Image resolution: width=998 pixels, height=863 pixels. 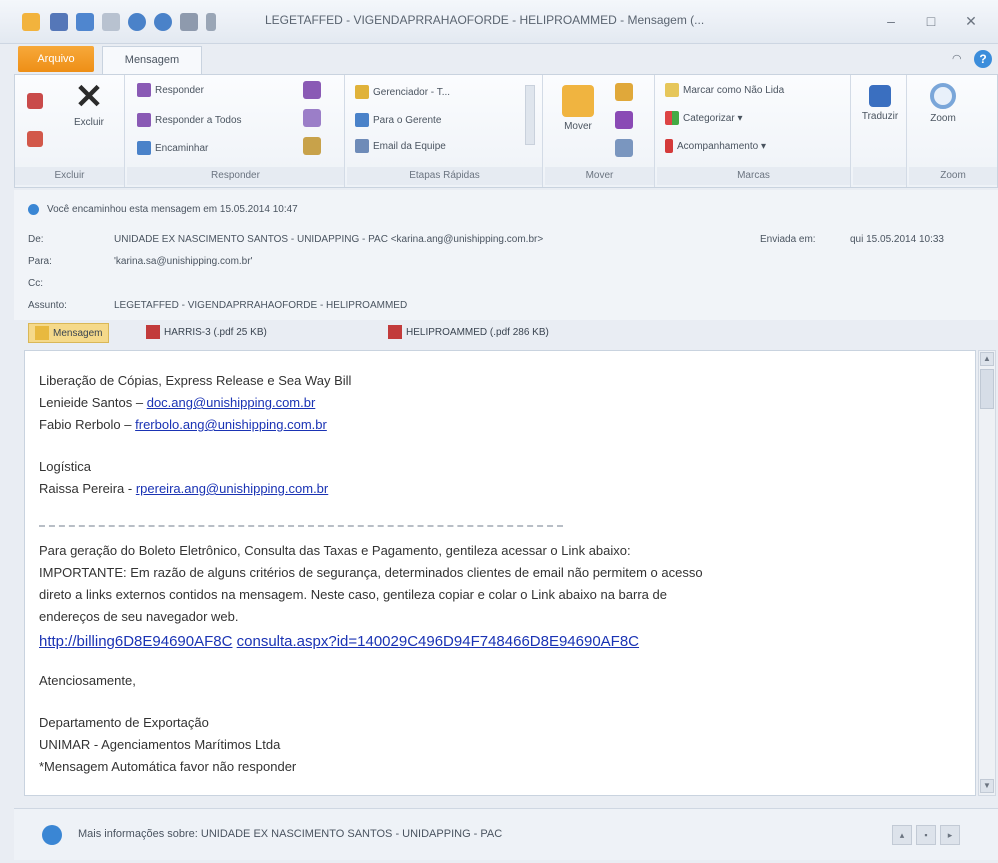 I want to click on email-link-doc: doc.ang@unishipping.com.br, so click(x=231, y=402).